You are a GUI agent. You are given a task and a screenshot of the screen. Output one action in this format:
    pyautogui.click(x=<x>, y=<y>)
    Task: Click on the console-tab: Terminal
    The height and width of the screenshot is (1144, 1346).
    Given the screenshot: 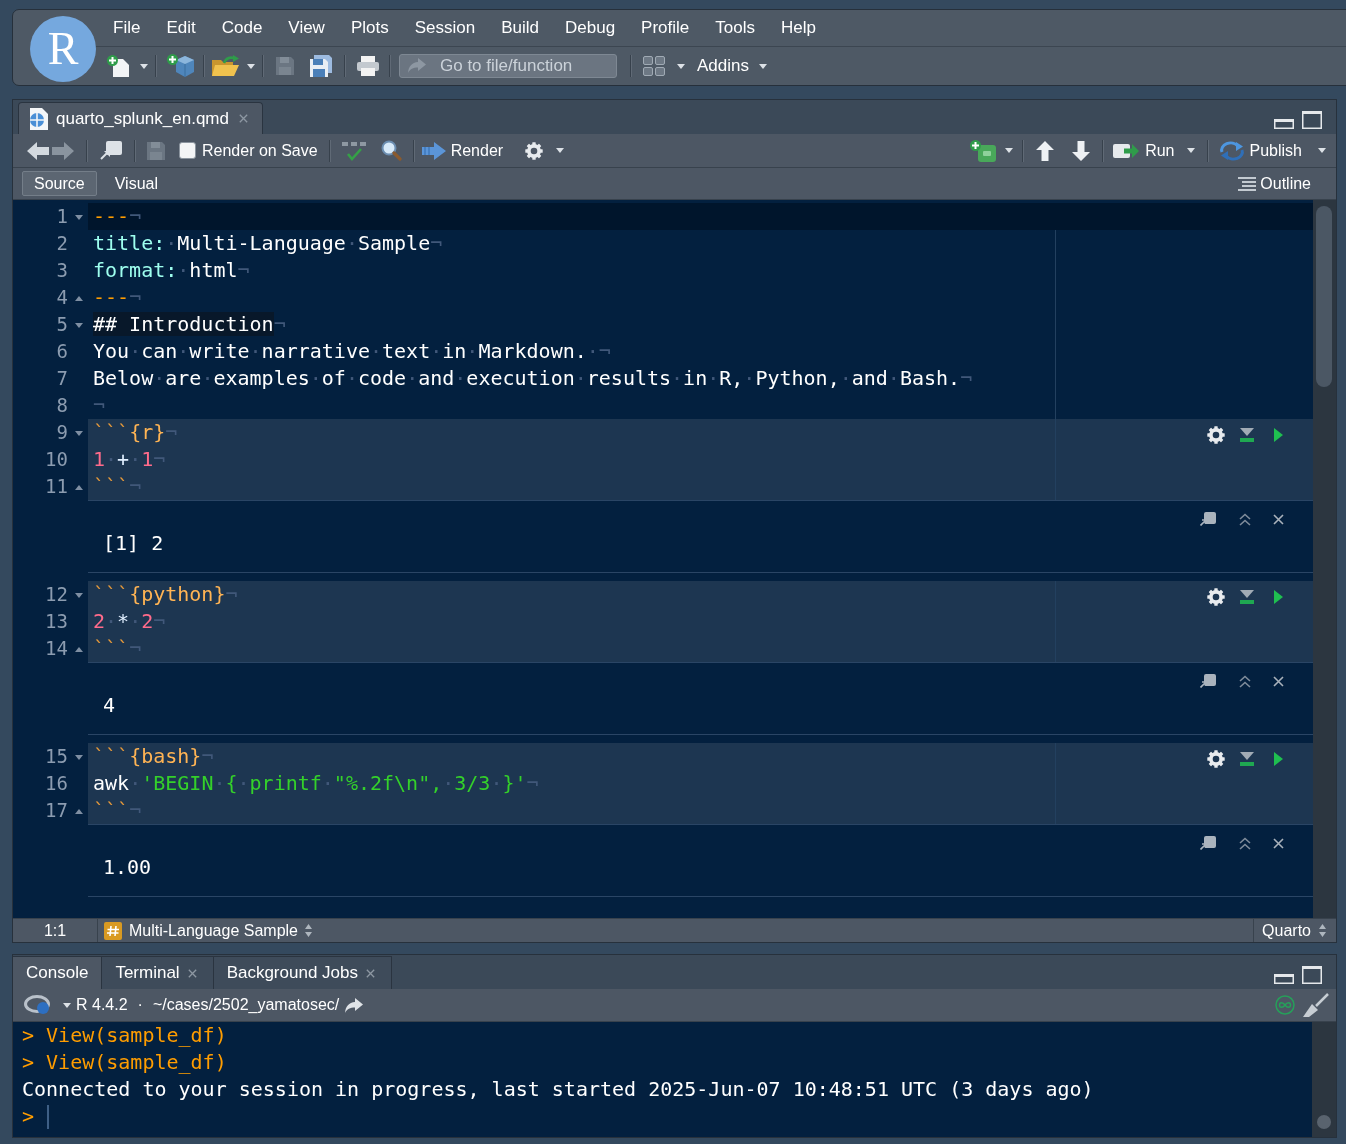 What is the action you would take?
    pyautogui.click(x=158, y=972)
    